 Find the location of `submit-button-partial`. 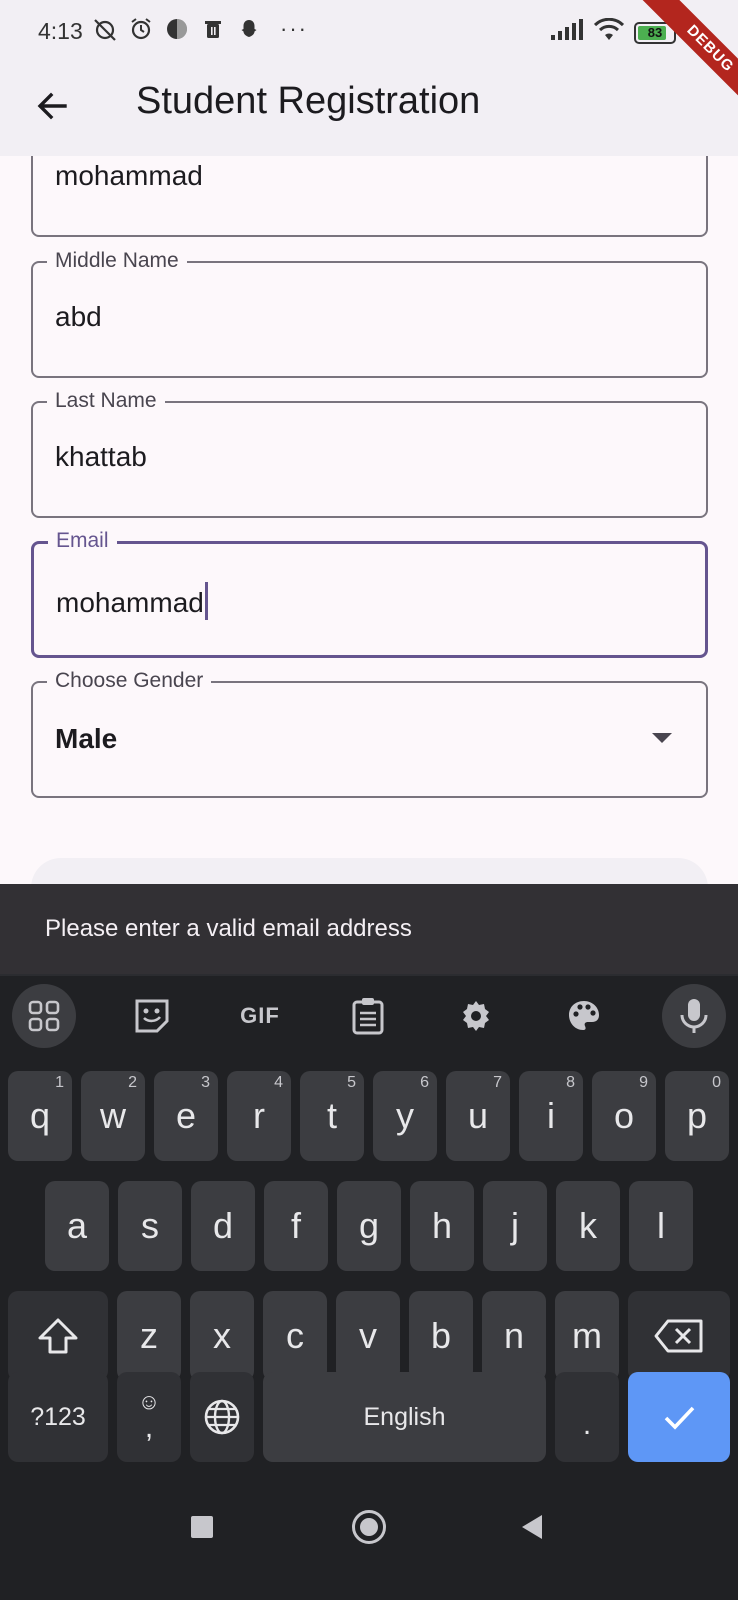

submit-button-partial is located at coordinates (369, 871).